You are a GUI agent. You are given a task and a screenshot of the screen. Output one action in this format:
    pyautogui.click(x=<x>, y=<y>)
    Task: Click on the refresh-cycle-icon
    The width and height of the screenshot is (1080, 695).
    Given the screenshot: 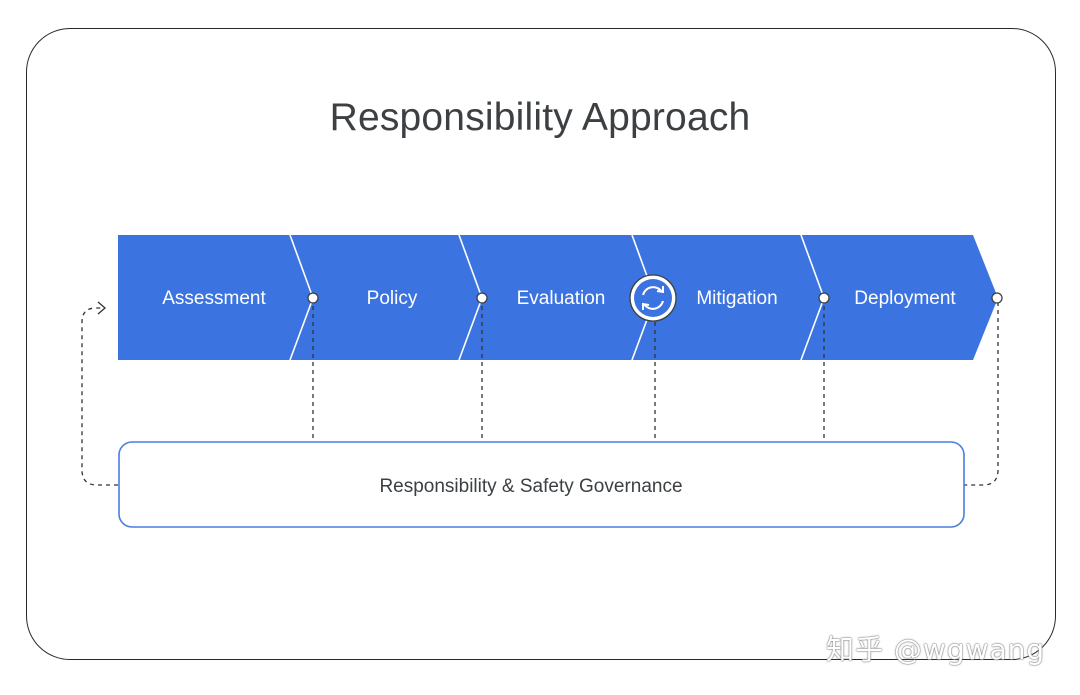 What is the action you would take?
    pyautogui.click(x=653, y=298)
    